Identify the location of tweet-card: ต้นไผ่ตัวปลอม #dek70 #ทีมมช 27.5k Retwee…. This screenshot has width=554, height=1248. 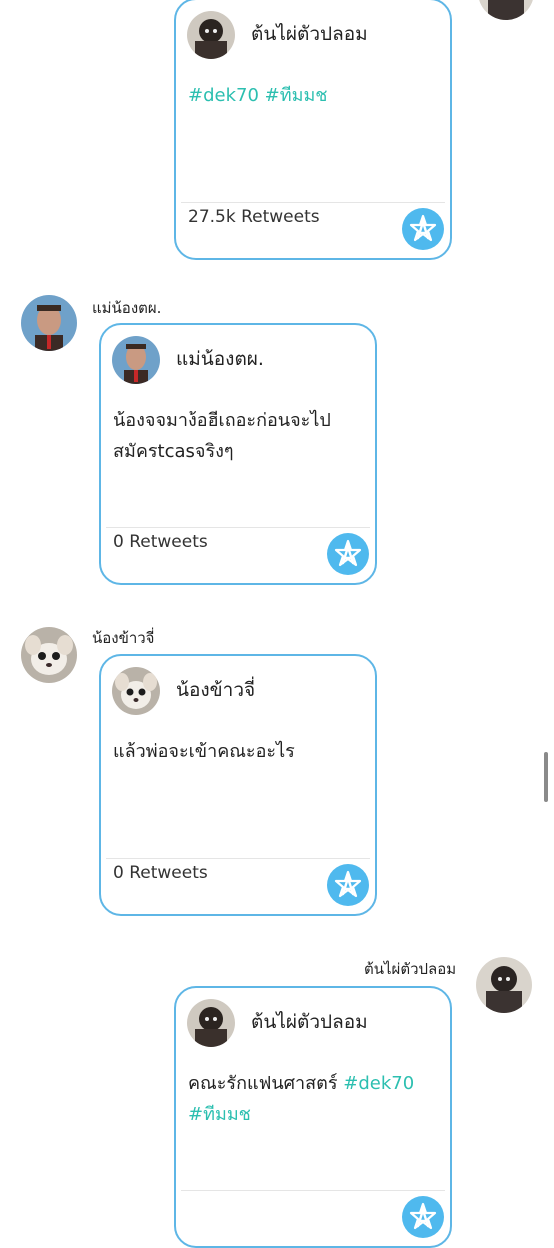
(313, 130).